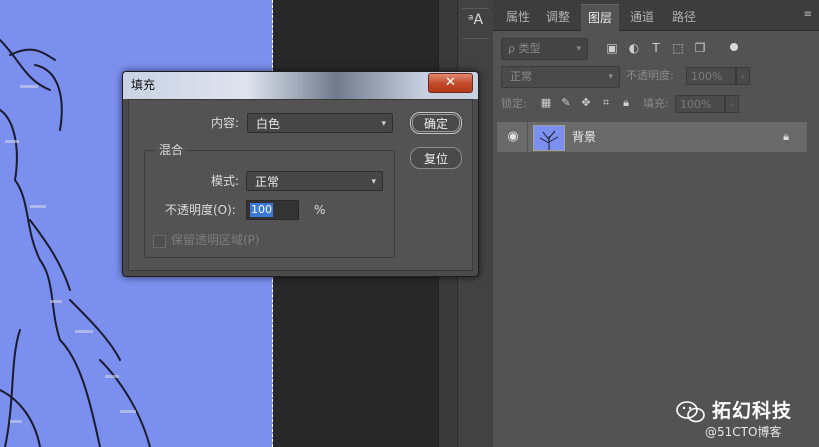 This screenshot has height=447, width=819. What do you see at coordinates (159, 241) in the screenshot?
I see `preserve-transparency-checkbox` at bounding box center [159, 241].